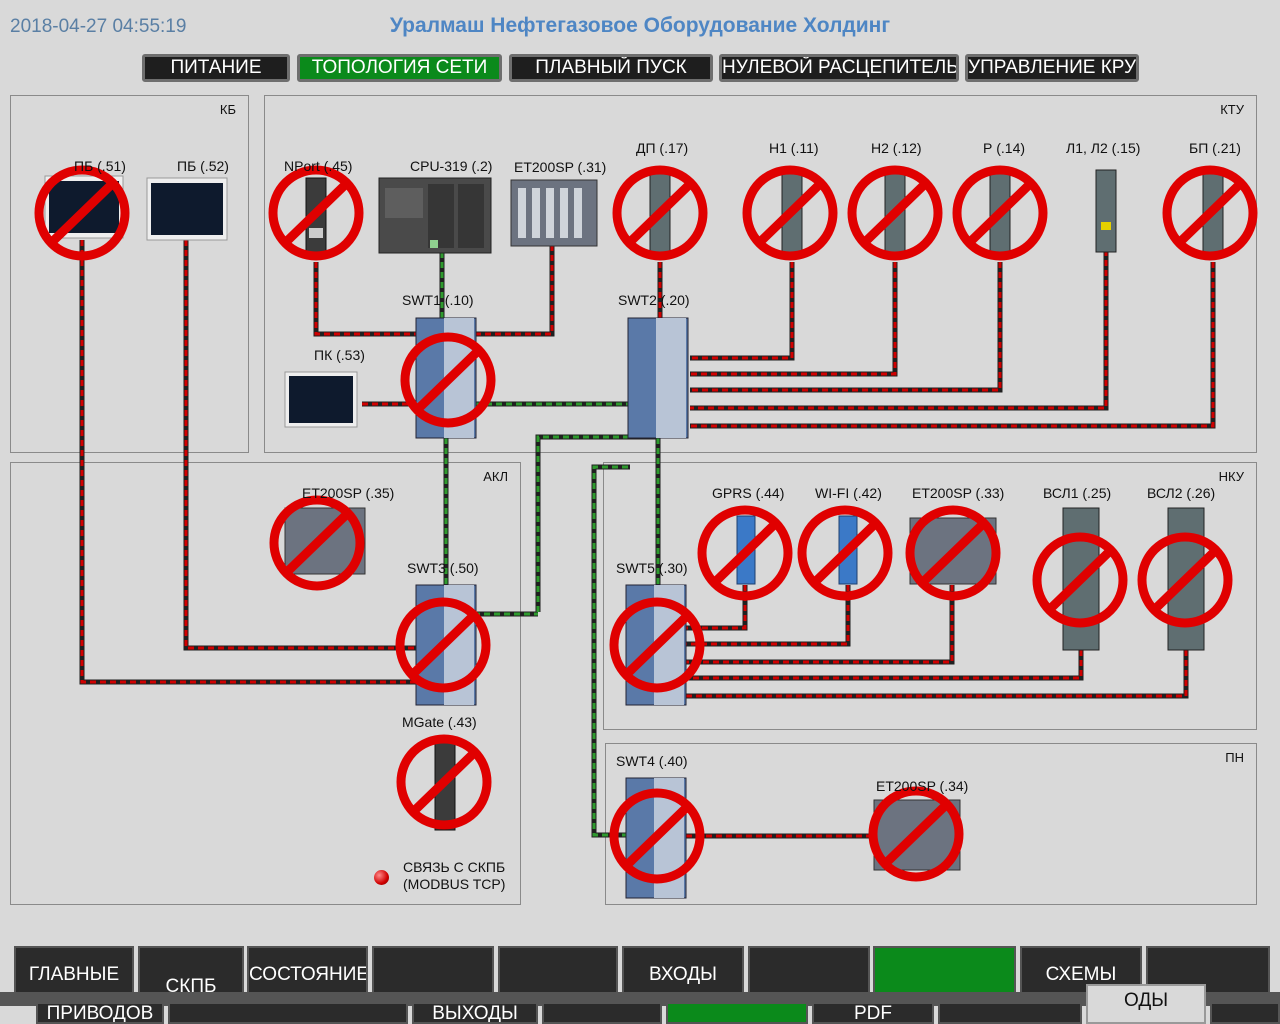 The image size is (1280, 1024). What do you see at coordinates (560, 167) in the screenshot?
I see `label-et31: ET200SP (.31)` at bounding box center [560, 167].